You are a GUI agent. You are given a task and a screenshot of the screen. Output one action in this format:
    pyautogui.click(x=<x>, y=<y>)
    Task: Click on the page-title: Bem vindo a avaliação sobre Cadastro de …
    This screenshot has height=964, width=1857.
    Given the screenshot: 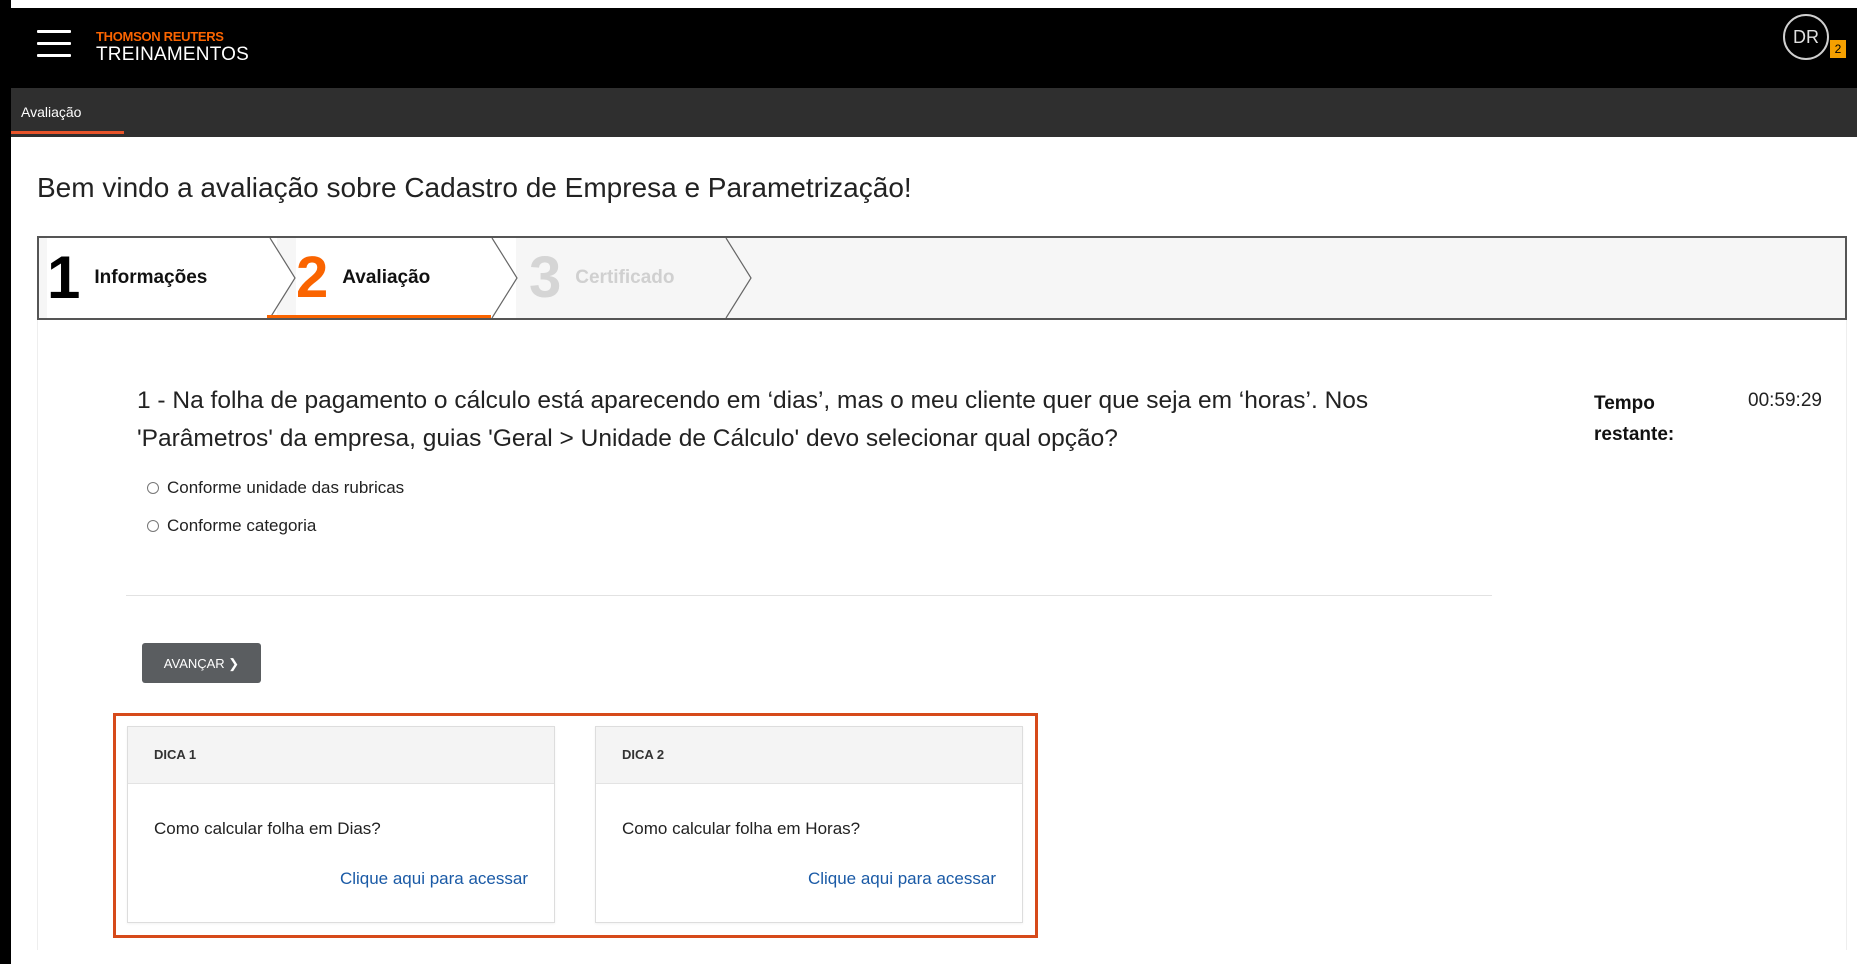 What is the action you would take?
    pyautogui.click(x=474, y=187)
    